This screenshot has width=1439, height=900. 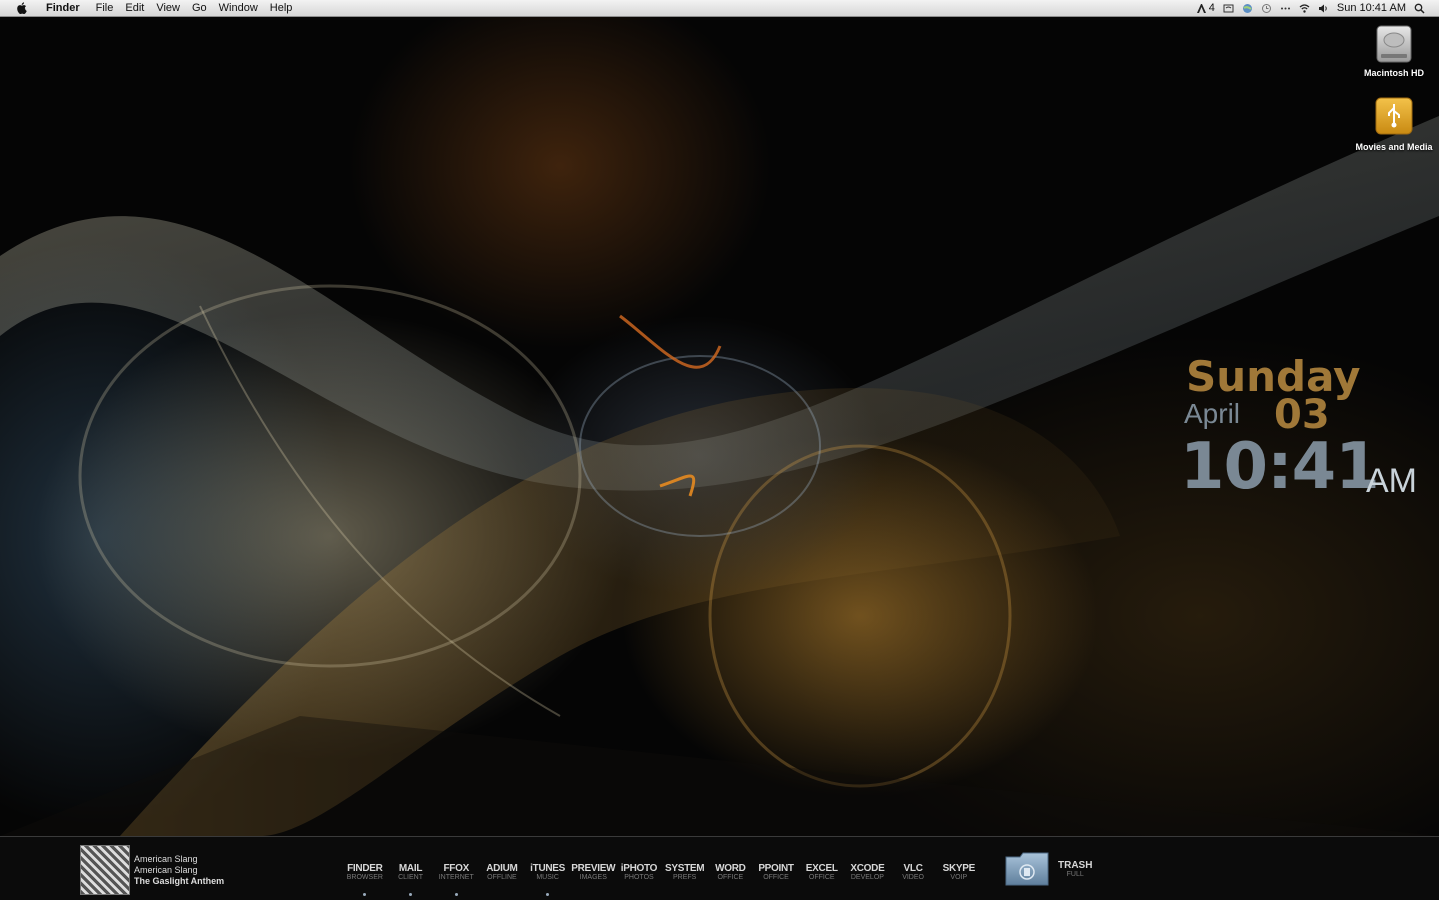 I want to click on dock-item-sub-label: INTERNET, so click(x=456, y=877).